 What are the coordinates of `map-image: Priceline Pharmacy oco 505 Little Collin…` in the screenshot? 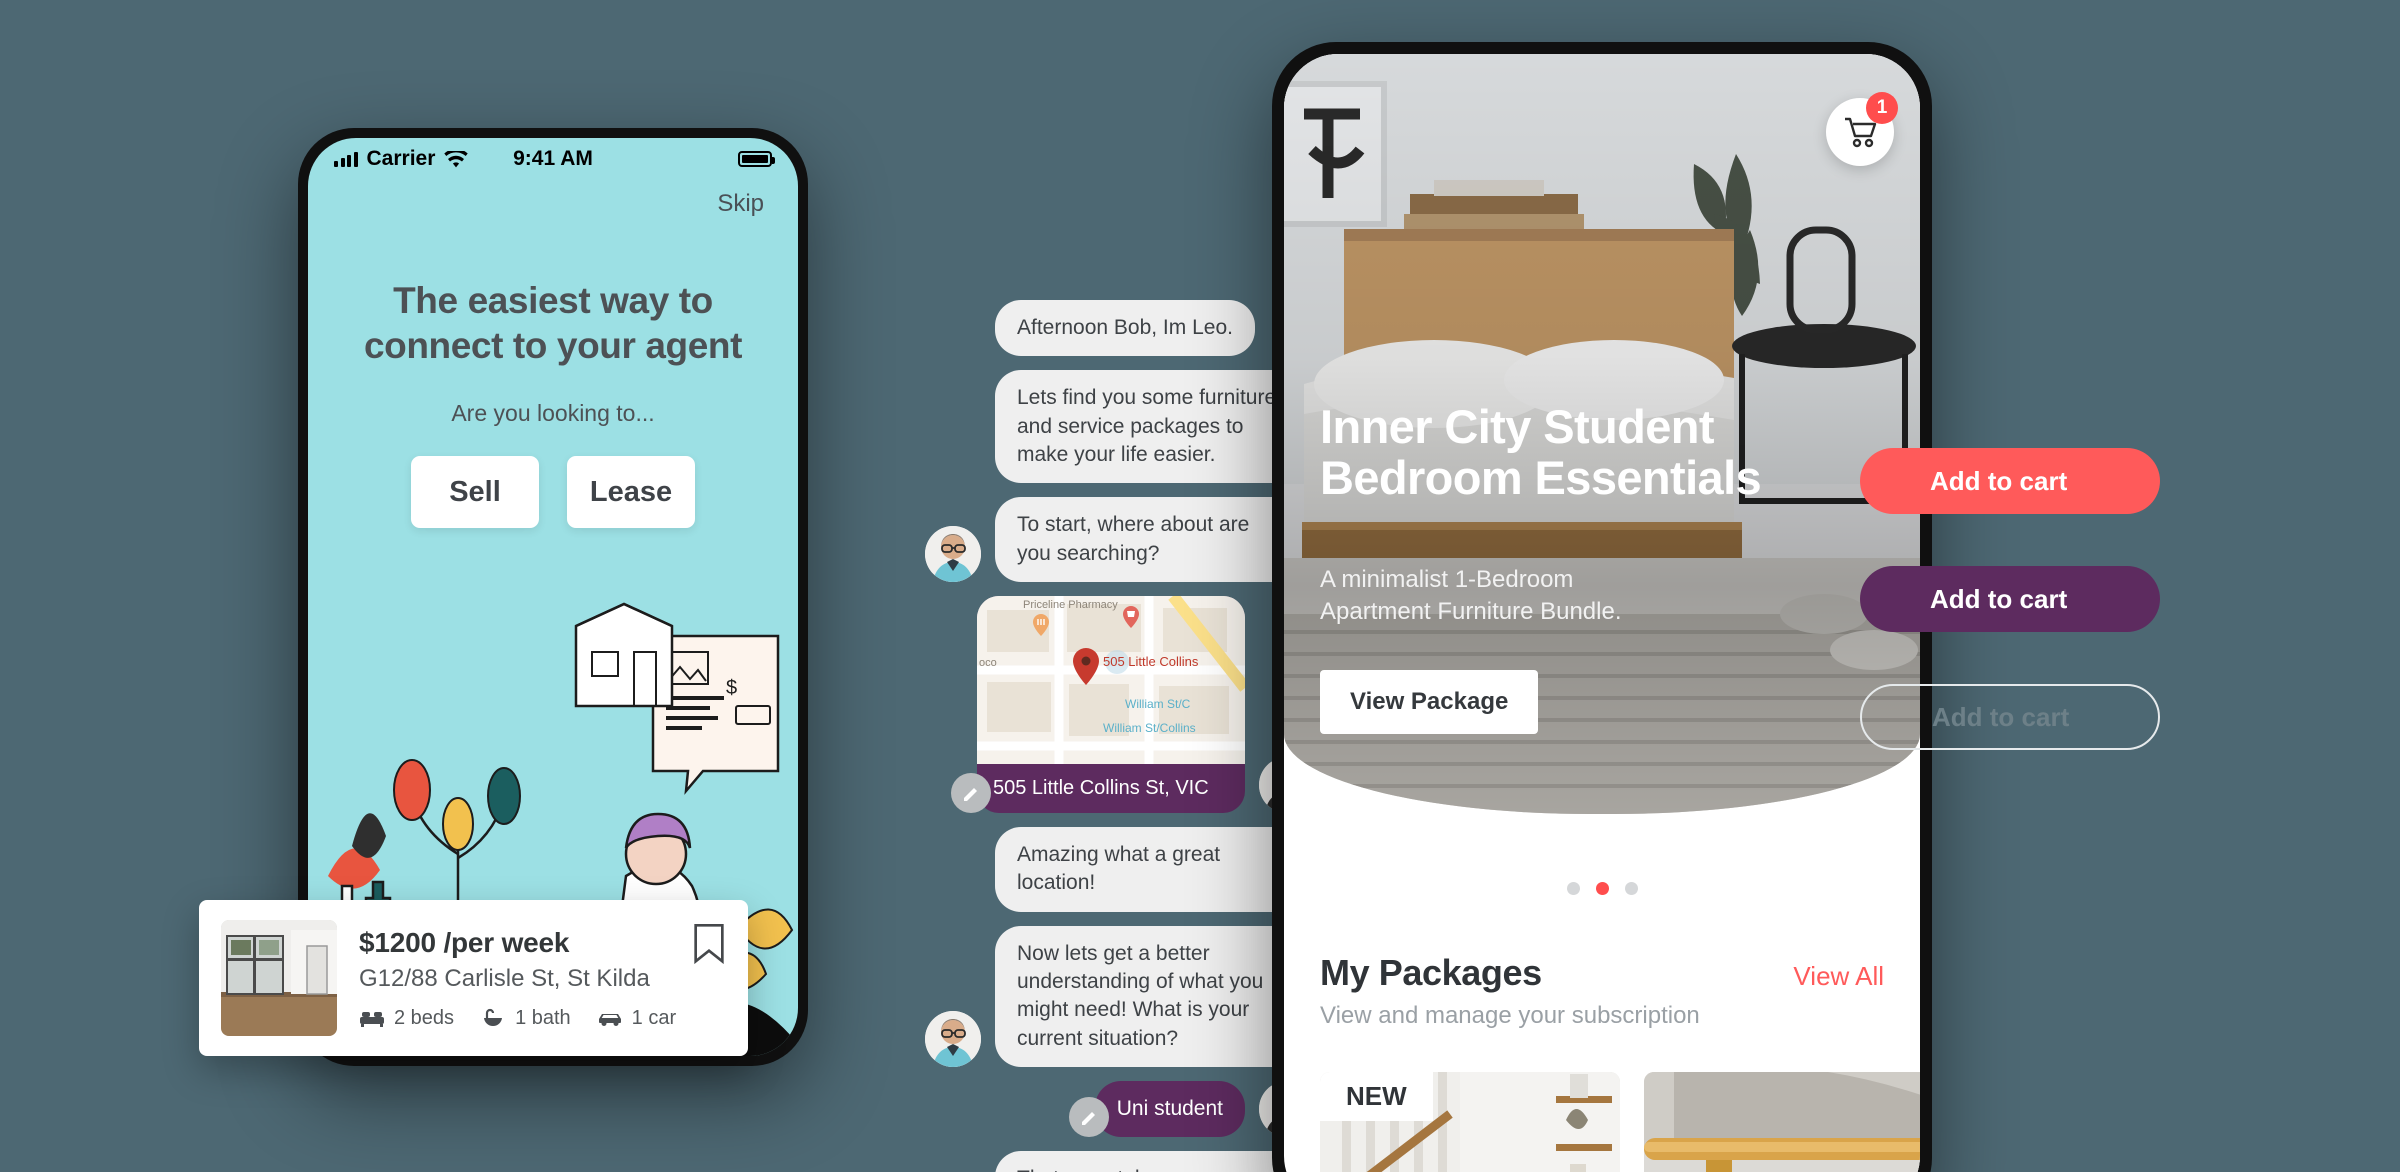 It's located at (1111, 680).